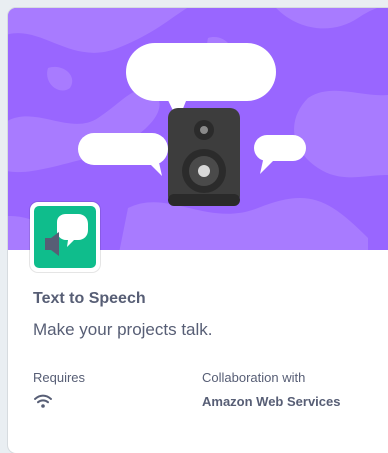 This screenshot has width=388, height=453. I want to click on speech-bubble-right, so click(280, 154).